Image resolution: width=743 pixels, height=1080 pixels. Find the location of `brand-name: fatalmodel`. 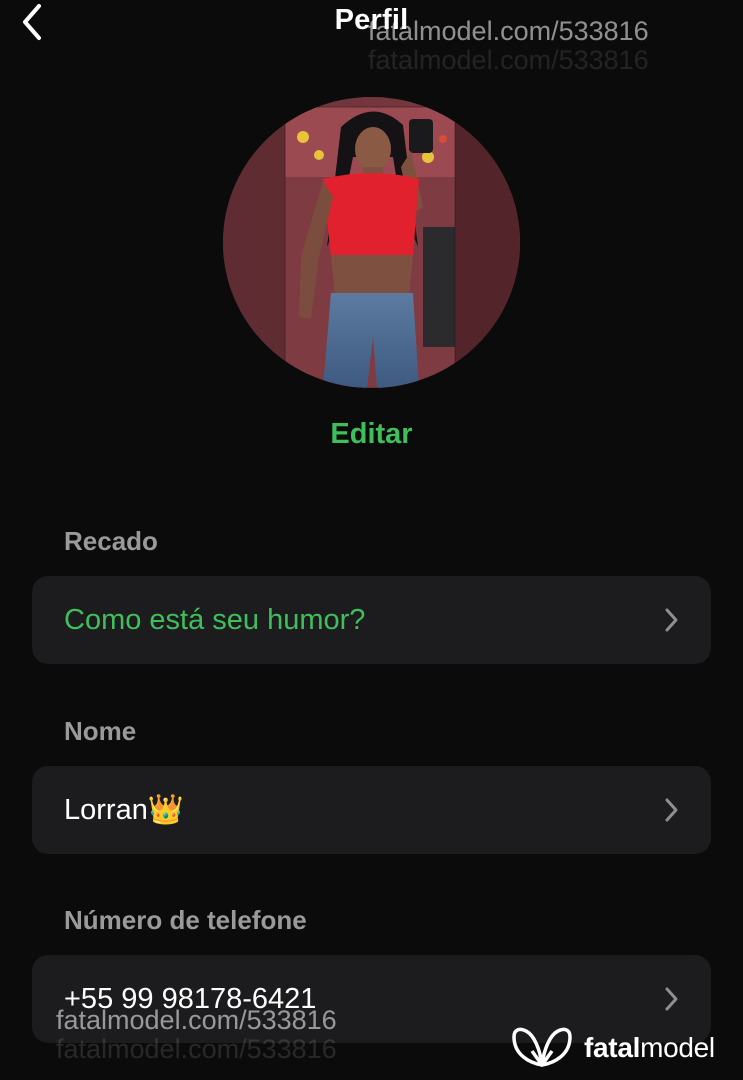

brand-name: fatalmodel is located at coordinates (649, 1048).